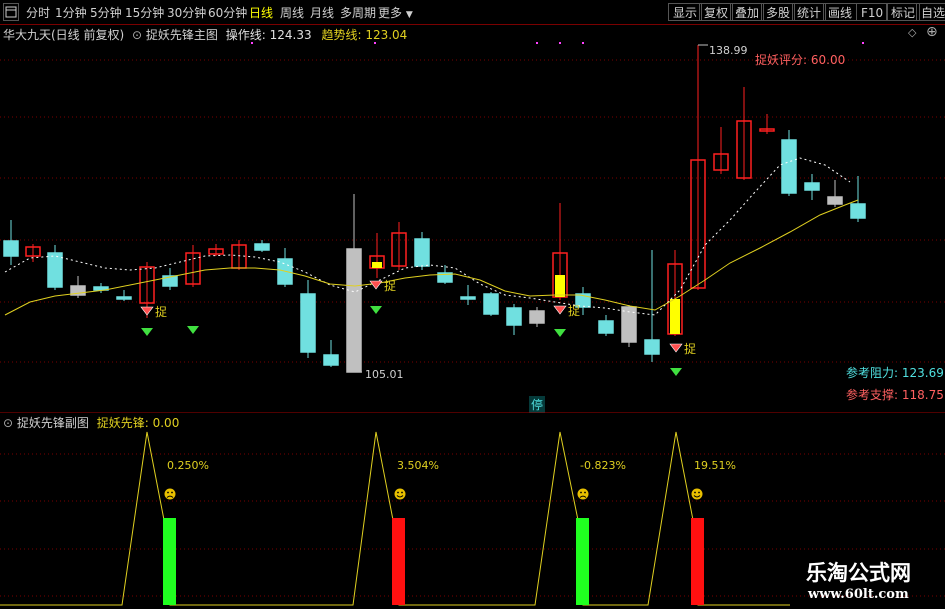 This screenshot has width=945, height=609. Describe the element at coordinates (71, 12) in the screenshot. I see `period-tab-1min: 1分钟` at that location.